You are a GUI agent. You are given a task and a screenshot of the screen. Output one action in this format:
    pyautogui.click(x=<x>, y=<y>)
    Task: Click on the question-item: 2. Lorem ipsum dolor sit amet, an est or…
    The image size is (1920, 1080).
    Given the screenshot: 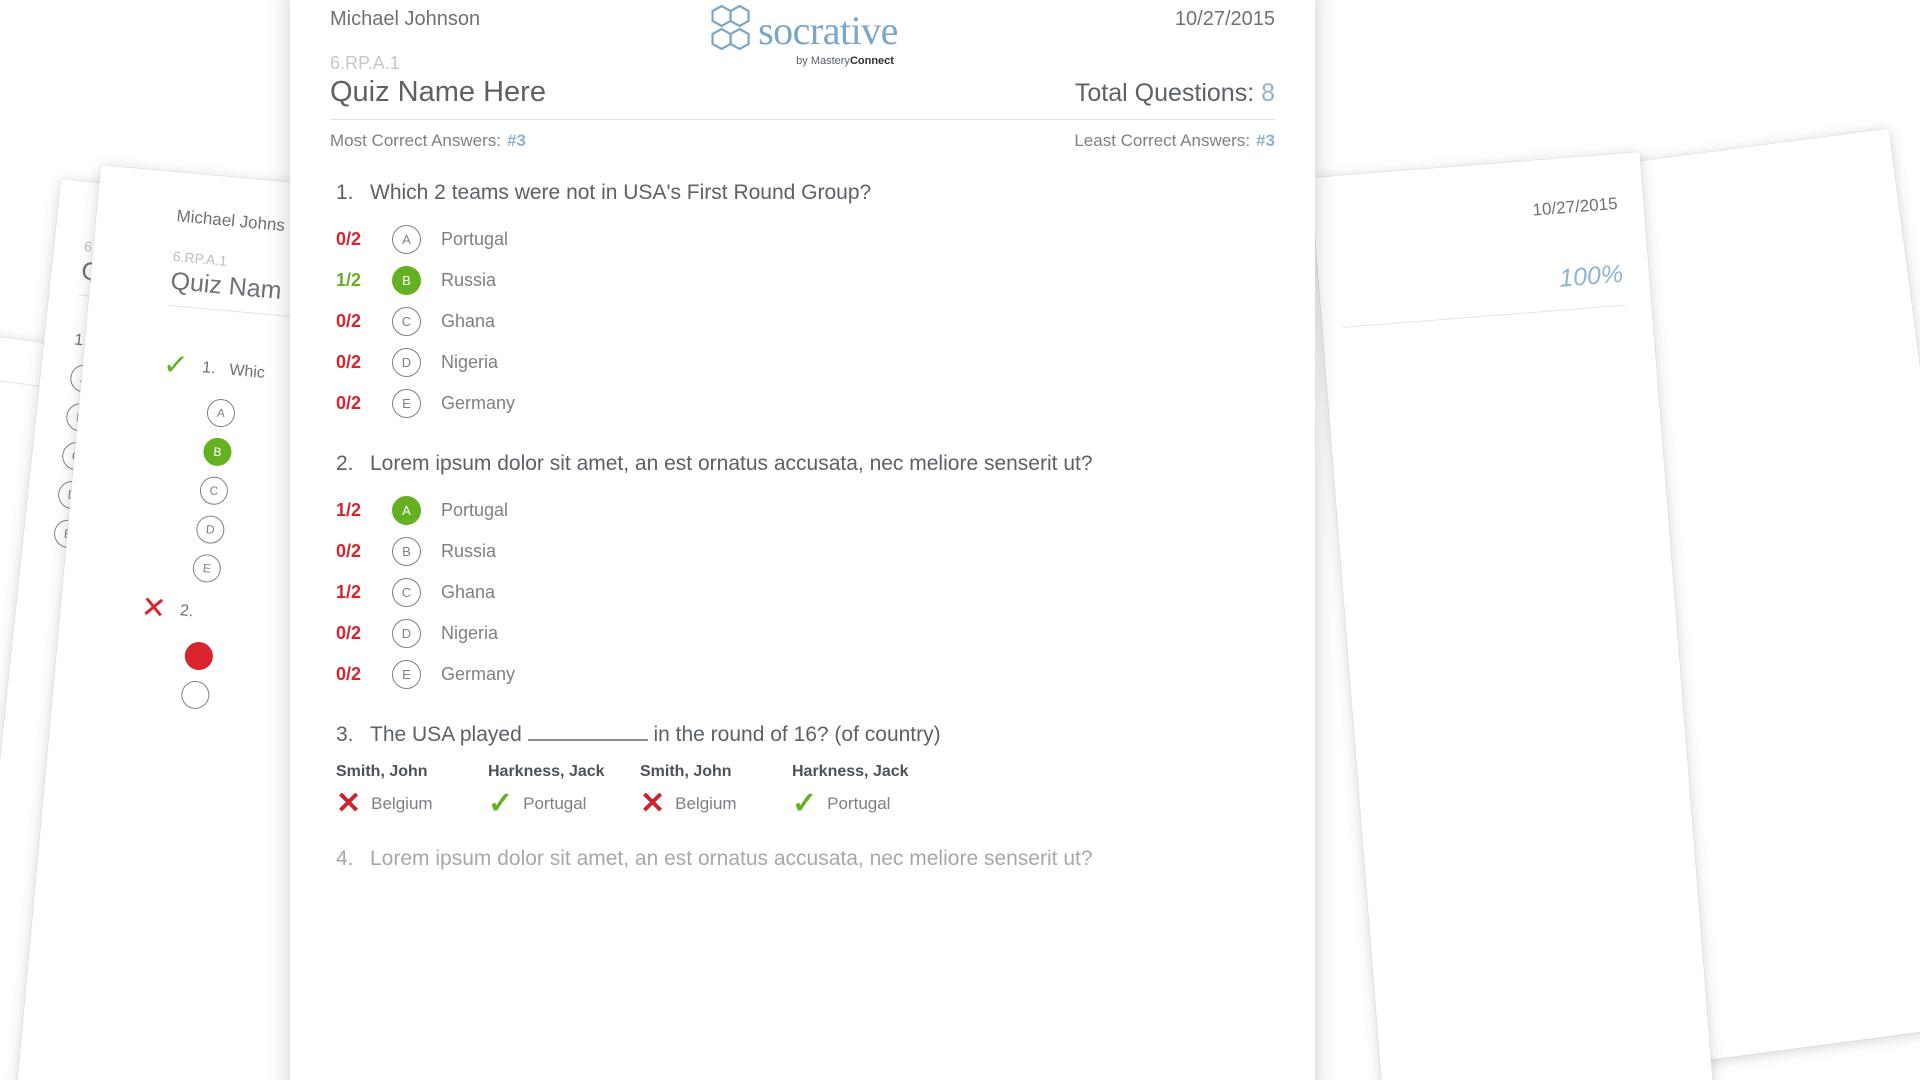 What is the action you would take?
    pyautogui.click(x=802, y=573)
    